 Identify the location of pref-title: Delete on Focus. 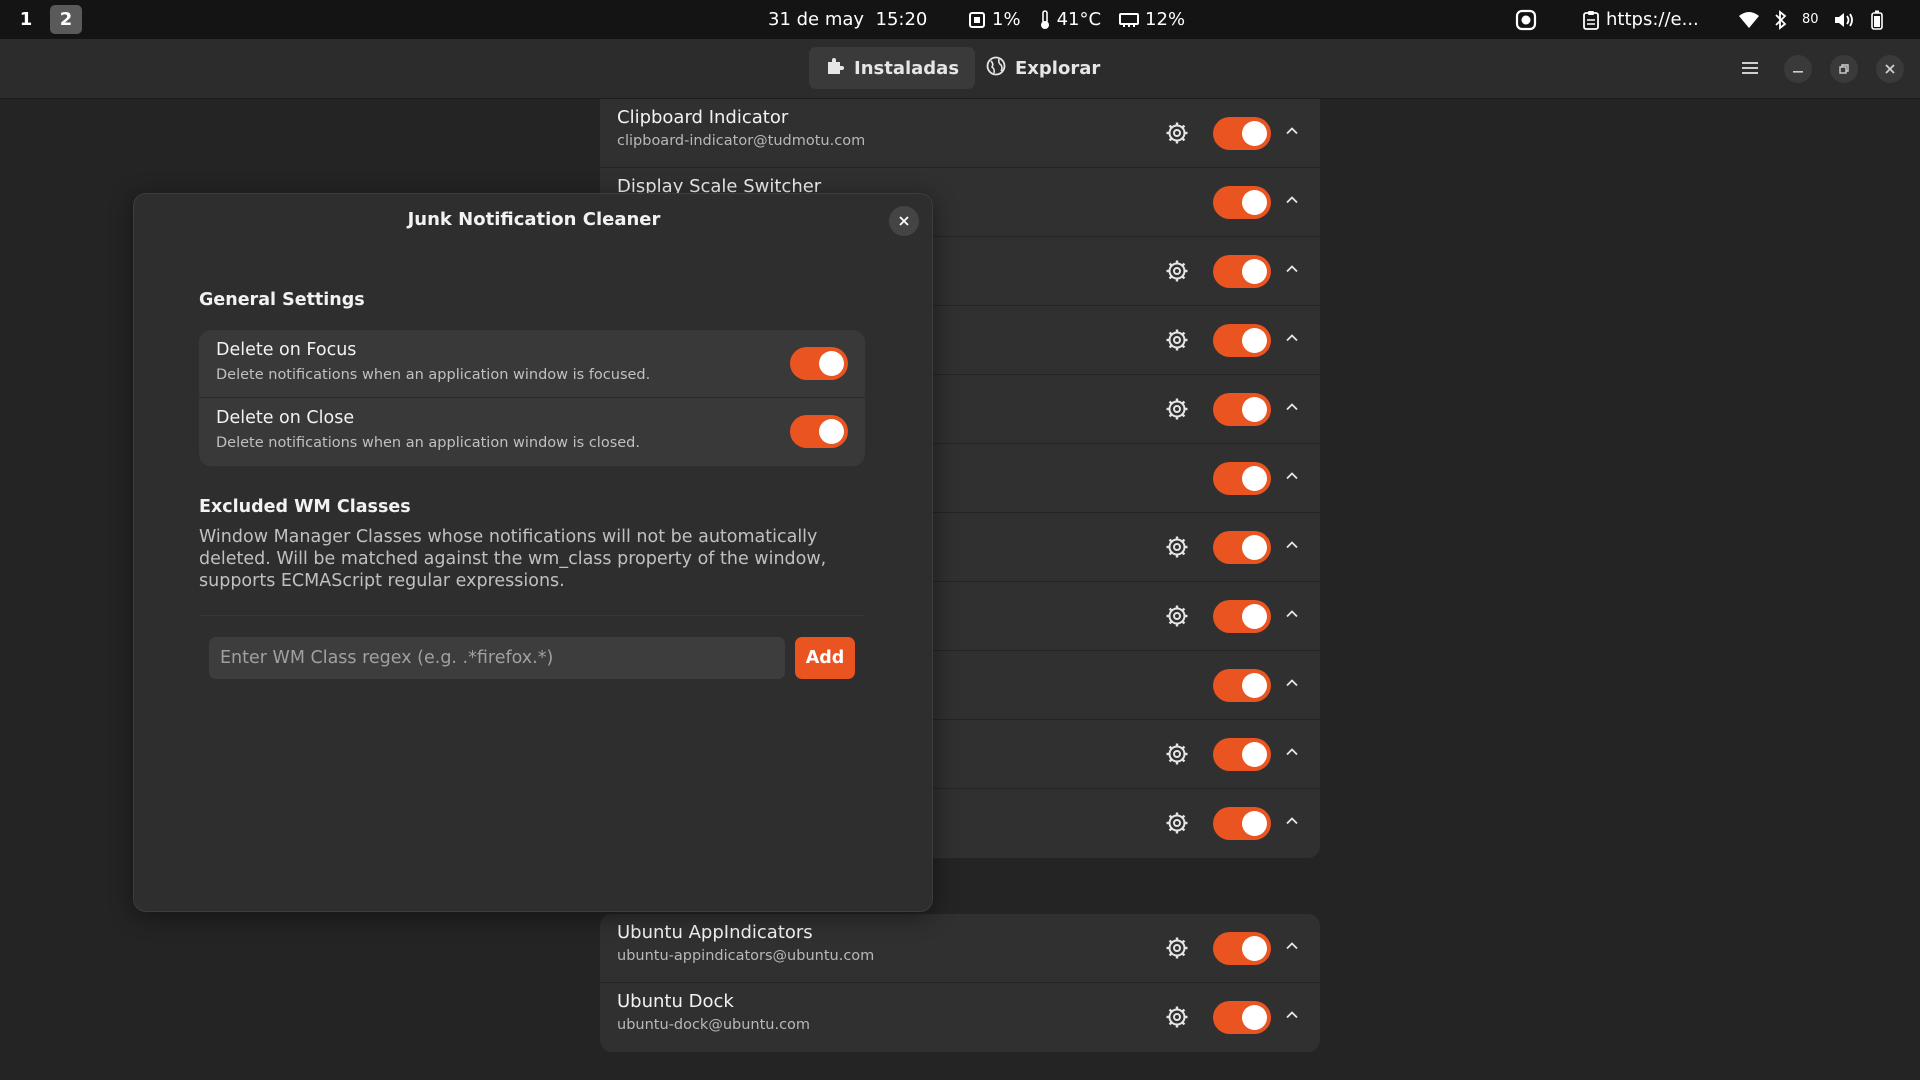
(286, 350).